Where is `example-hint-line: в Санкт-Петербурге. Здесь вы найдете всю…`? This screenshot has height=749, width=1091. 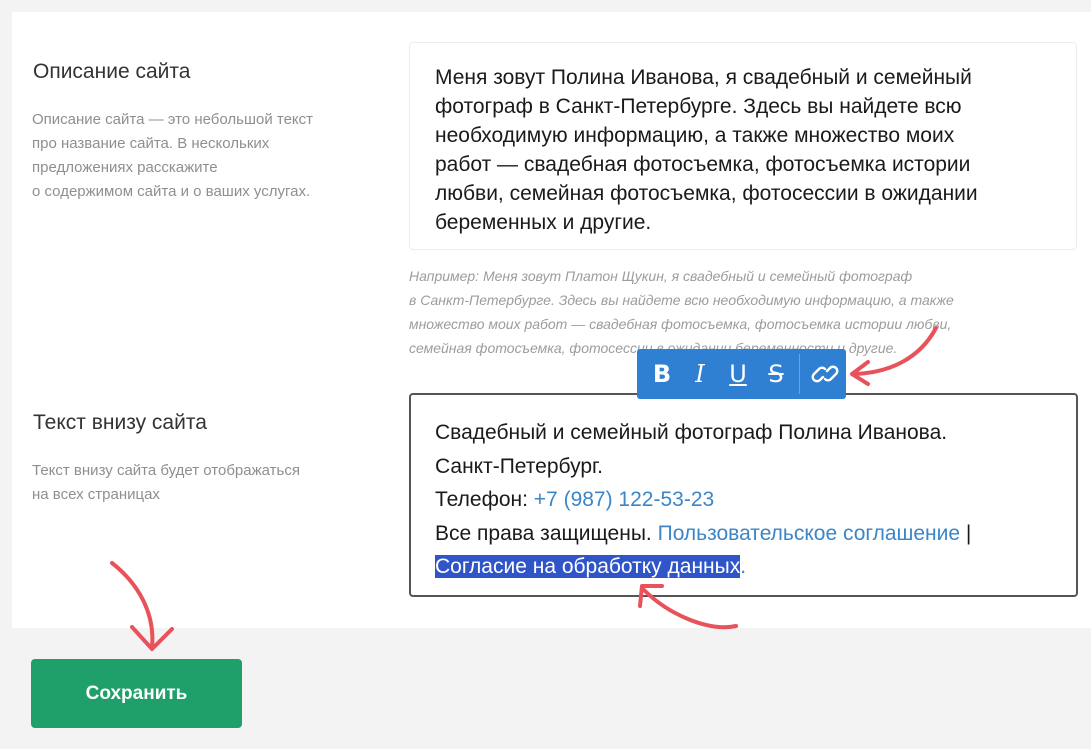 example-hint-line: в Санкт-Петербурге. Здесь вы найдете всю… is located at coordinates (681, 300).